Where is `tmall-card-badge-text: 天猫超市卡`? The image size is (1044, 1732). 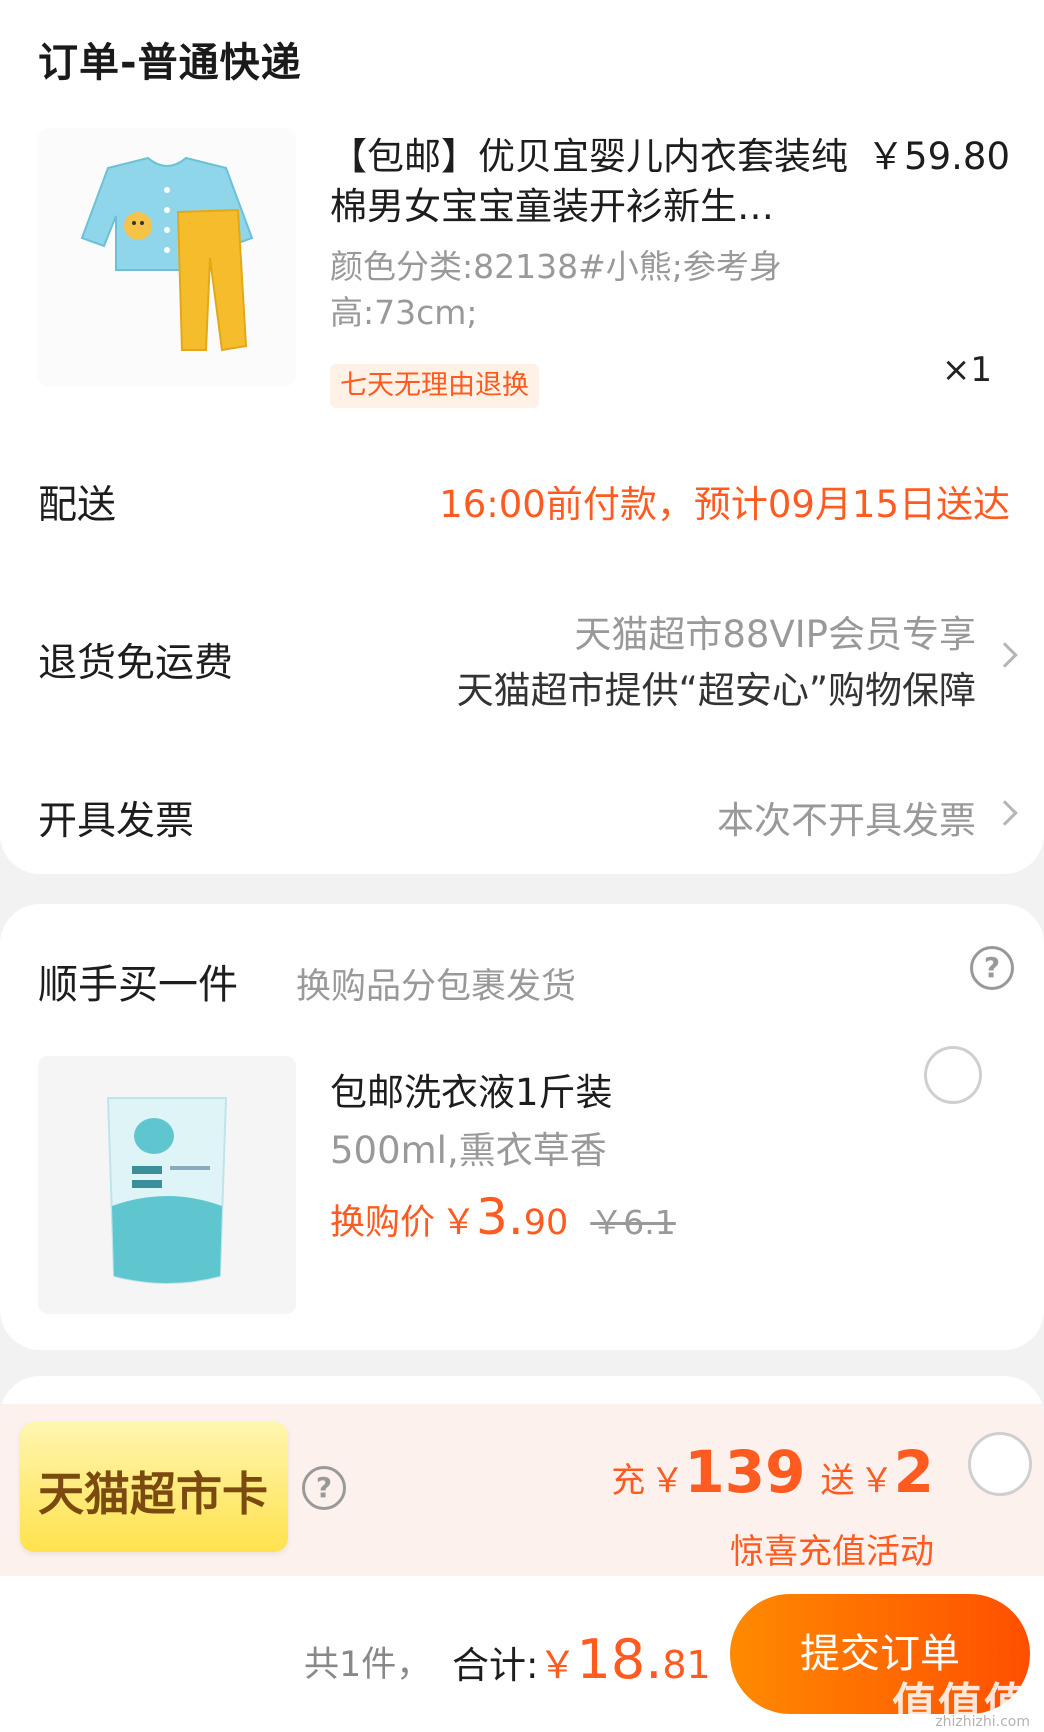 tmall-card-badge-text: 天猫超市卡 is located at coordinates (153, 1494).